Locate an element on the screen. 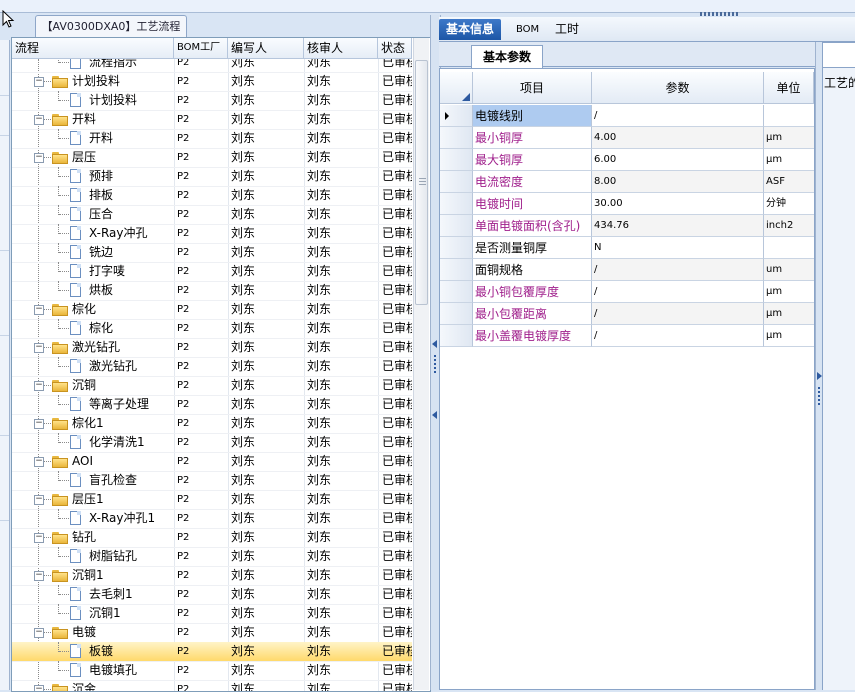  tree-folder-row: − AOI P2 刘东 刘东 已审核 is located at coordinates (212, 462).